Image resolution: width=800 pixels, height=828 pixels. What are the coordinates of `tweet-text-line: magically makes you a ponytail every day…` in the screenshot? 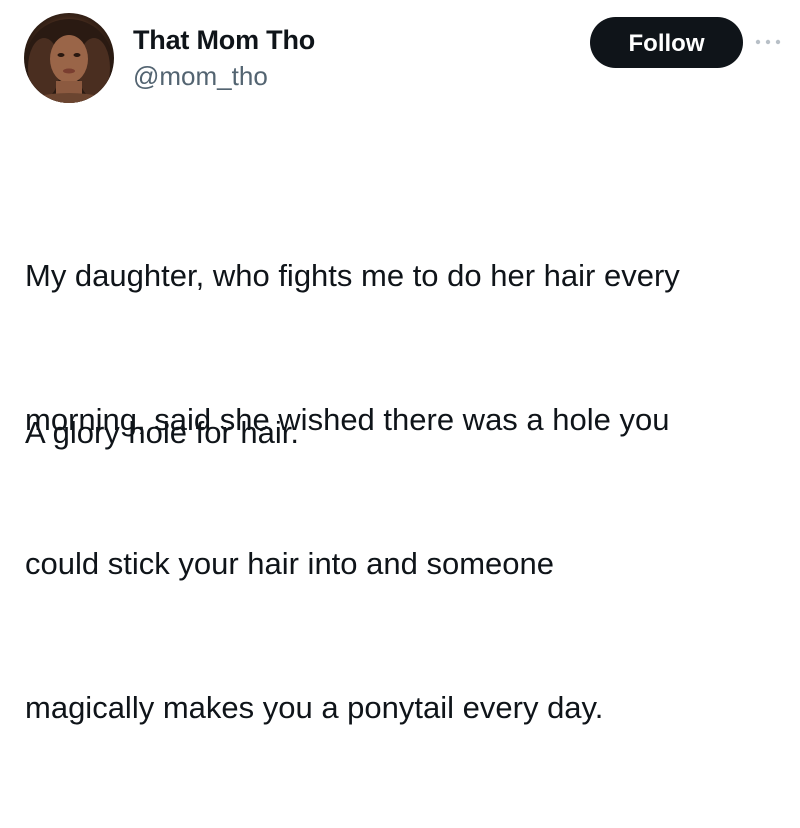 It's located at (314, 707).